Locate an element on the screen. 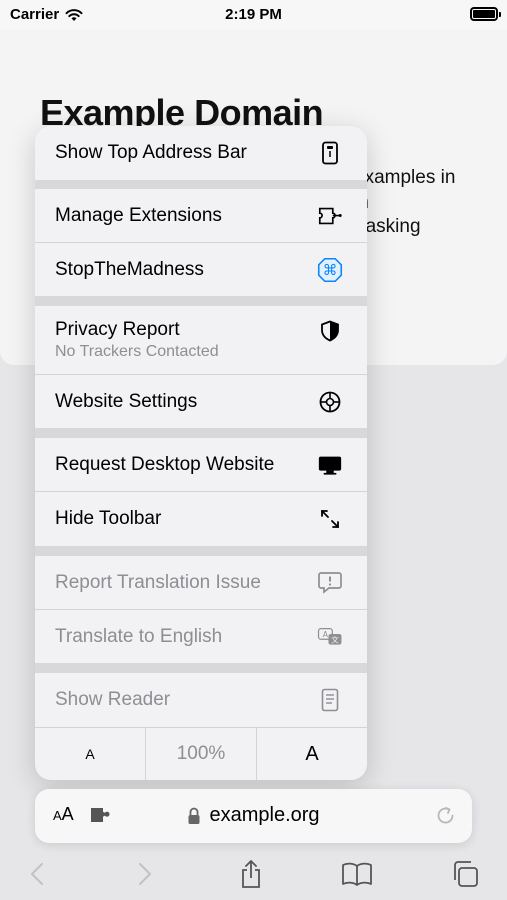 The width and height of the screenshot is (507, 900). decrease-font-button: A is located at coordinates (90, 754).